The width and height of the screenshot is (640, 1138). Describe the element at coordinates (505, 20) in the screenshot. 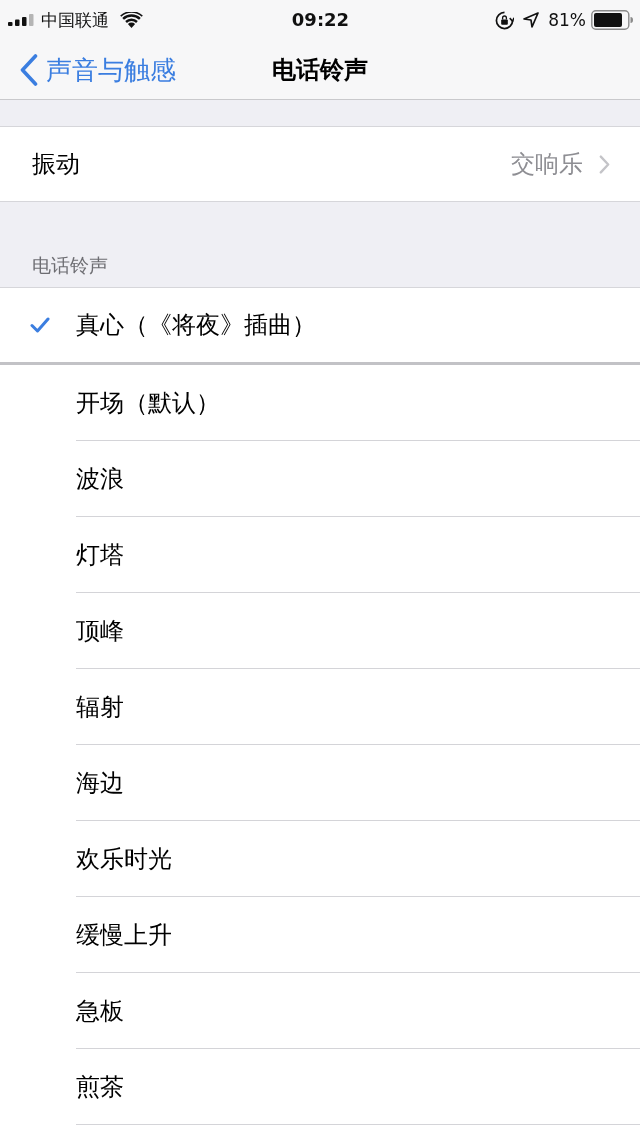

I see `orientation-lock-icon` at that location.